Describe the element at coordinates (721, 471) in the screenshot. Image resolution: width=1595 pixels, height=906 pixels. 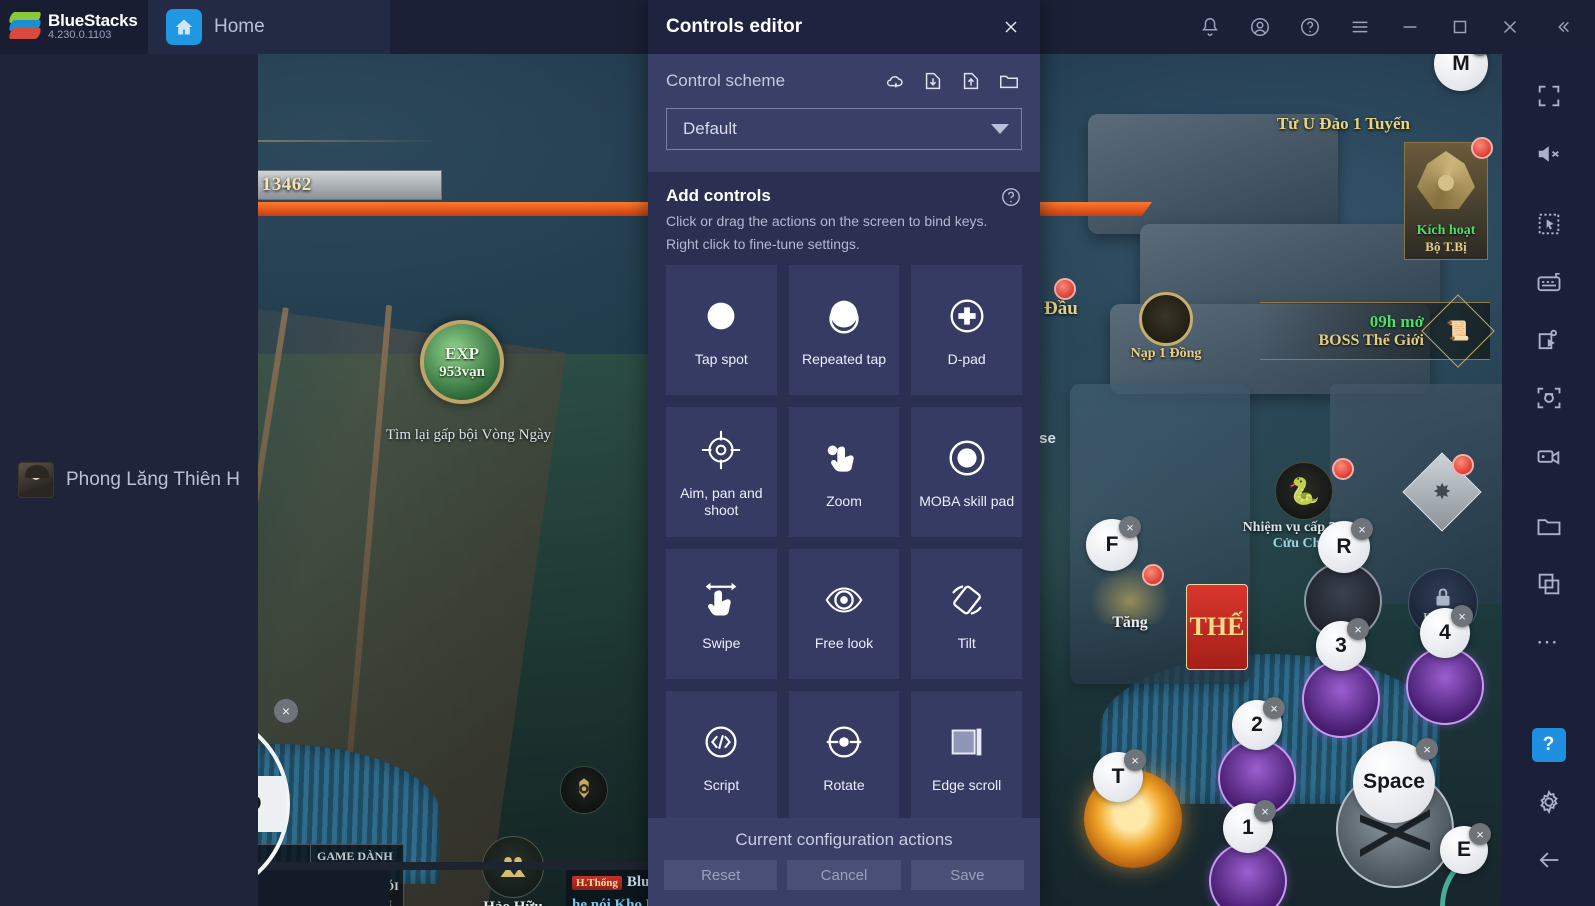
I see `control-tile-aim-pan-shoot: Aim, pan and shoot` at that location.